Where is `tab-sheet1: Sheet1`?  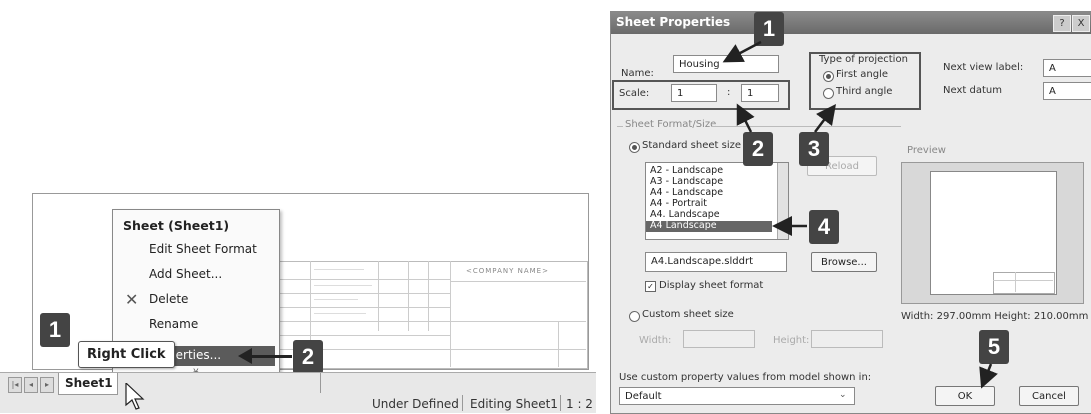 tab-sheet1: Sheet1 is located at coordinates (88, 384).